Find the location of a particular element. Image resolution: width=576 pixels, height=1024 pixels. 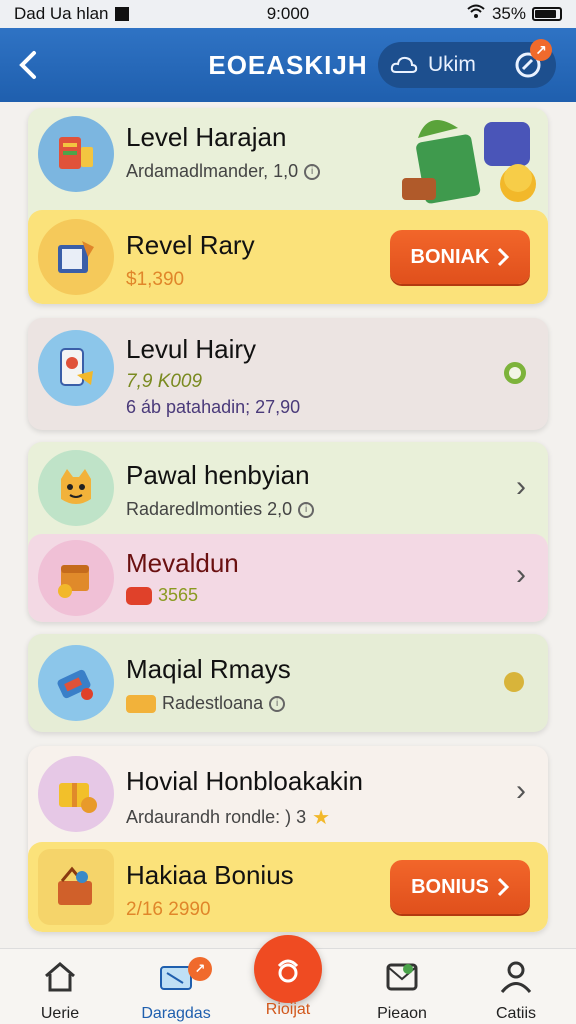

item-title: Level Harajan is located at coordinates (206, 137).